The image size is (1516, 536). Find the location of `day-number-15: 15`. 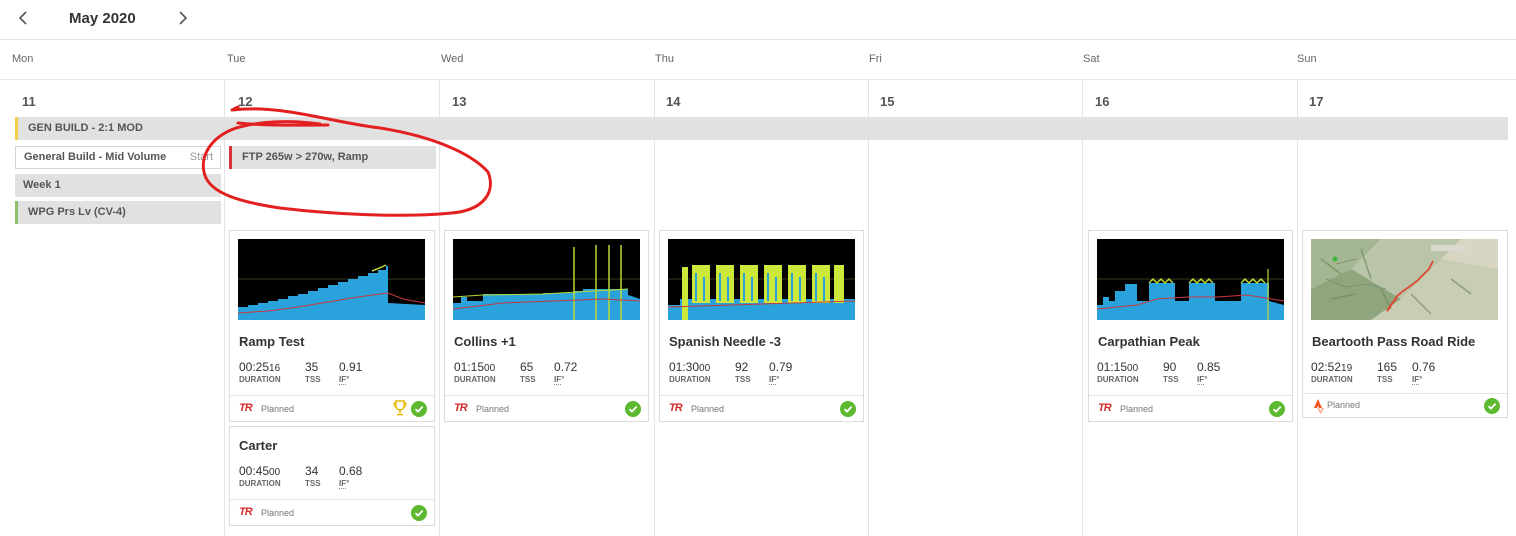

day-number-15: 15 is located at coordinates (887, 101).